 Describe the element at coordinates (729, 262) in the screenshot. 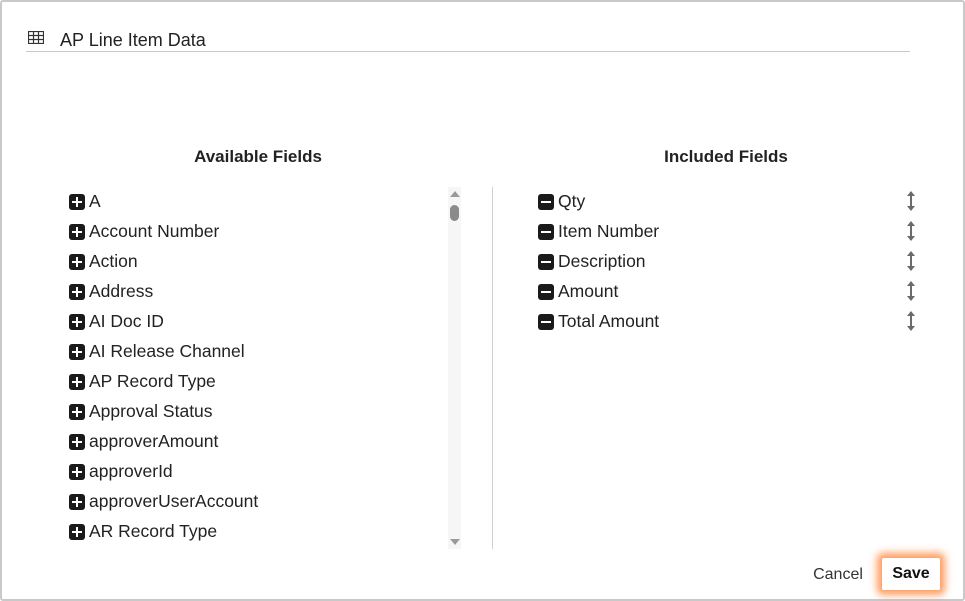

I see `included-field-item: Description` at that location.